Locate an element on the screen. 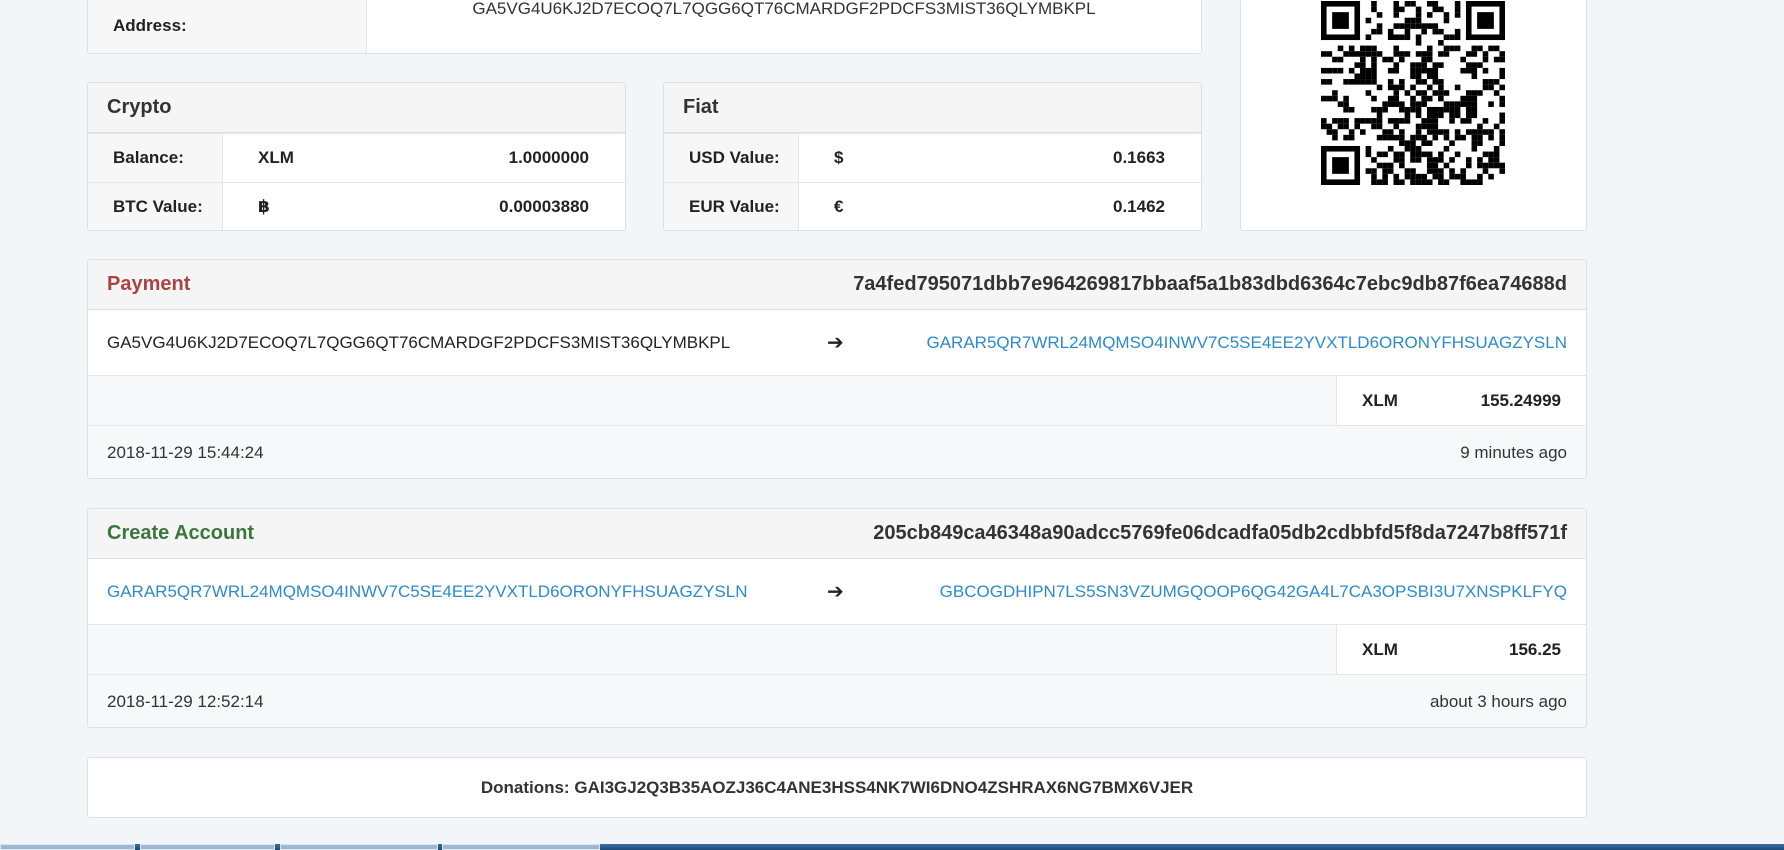  eur-value-row: EUR Value: € 0.1462 is located at coordinates (932, 206).